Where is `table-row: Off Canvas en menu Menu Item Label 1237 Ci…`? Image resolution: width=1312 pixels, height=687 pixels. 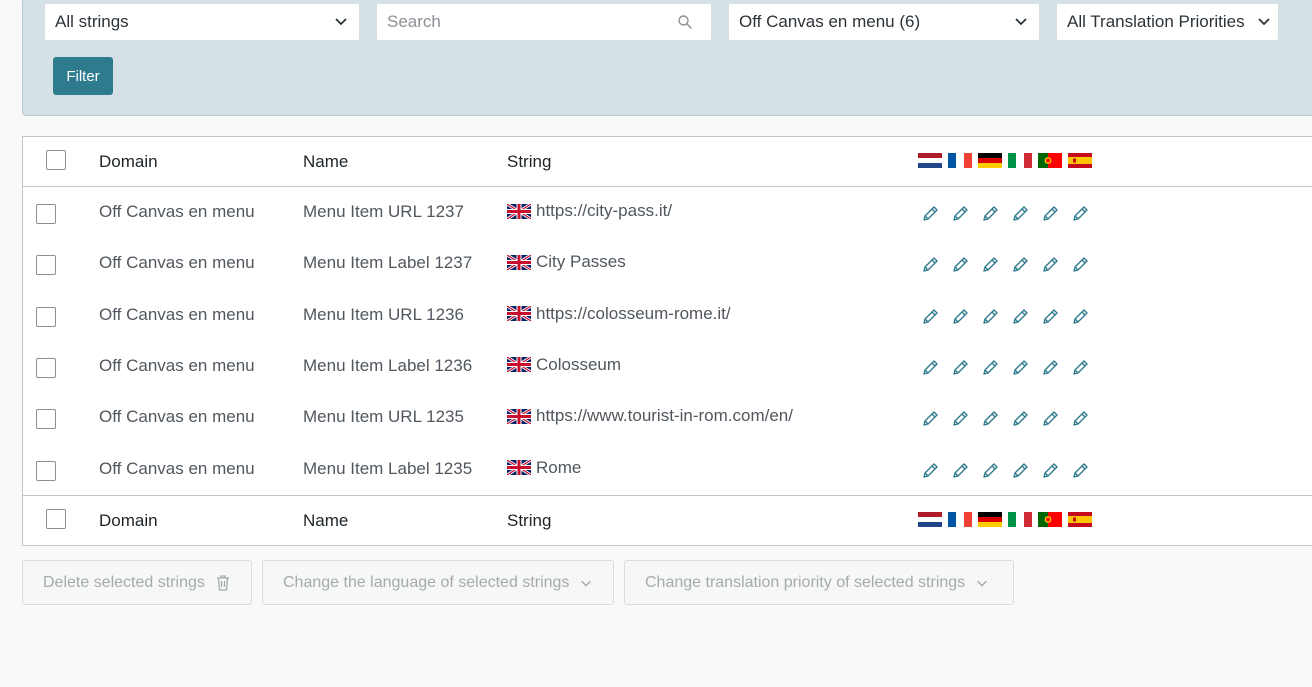
table-row: Off Canvas en menu Menu Item Label 1237 Ci… is located at coordinates (667, 264).